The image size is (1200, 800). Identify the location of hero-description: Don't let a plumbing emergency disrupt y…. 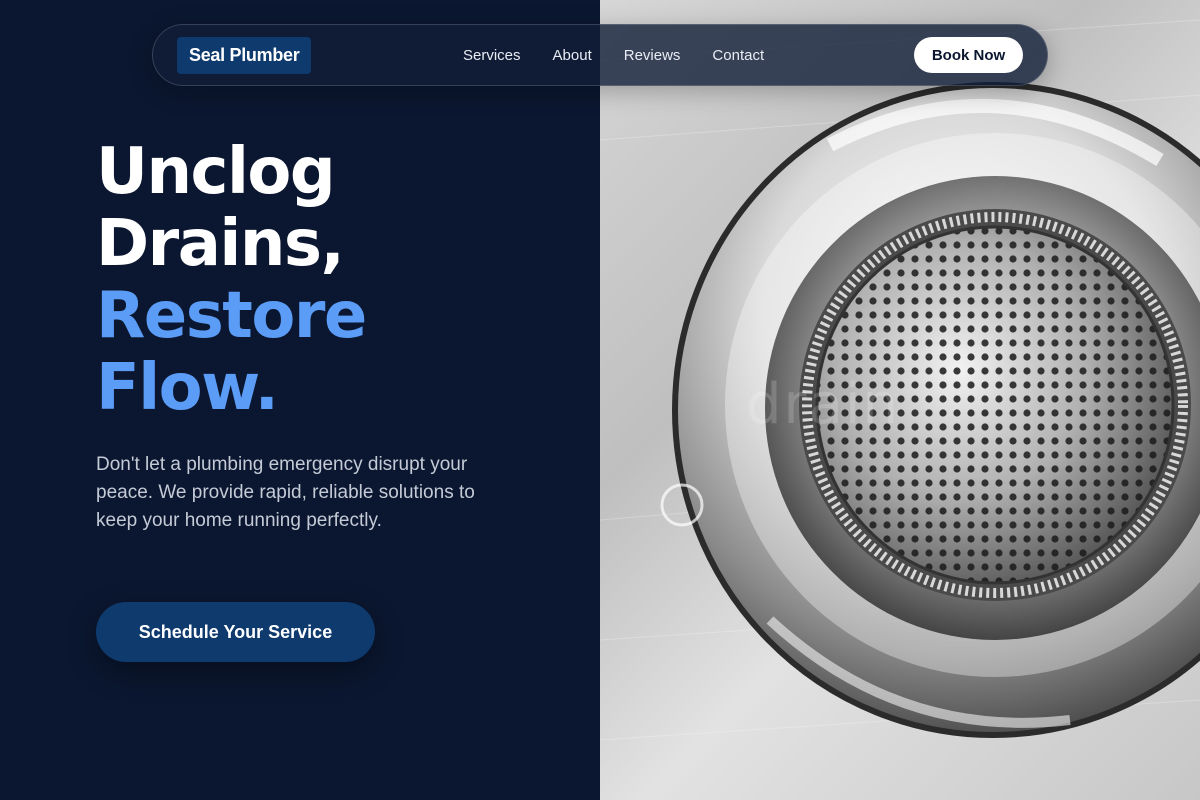
(285, 492).